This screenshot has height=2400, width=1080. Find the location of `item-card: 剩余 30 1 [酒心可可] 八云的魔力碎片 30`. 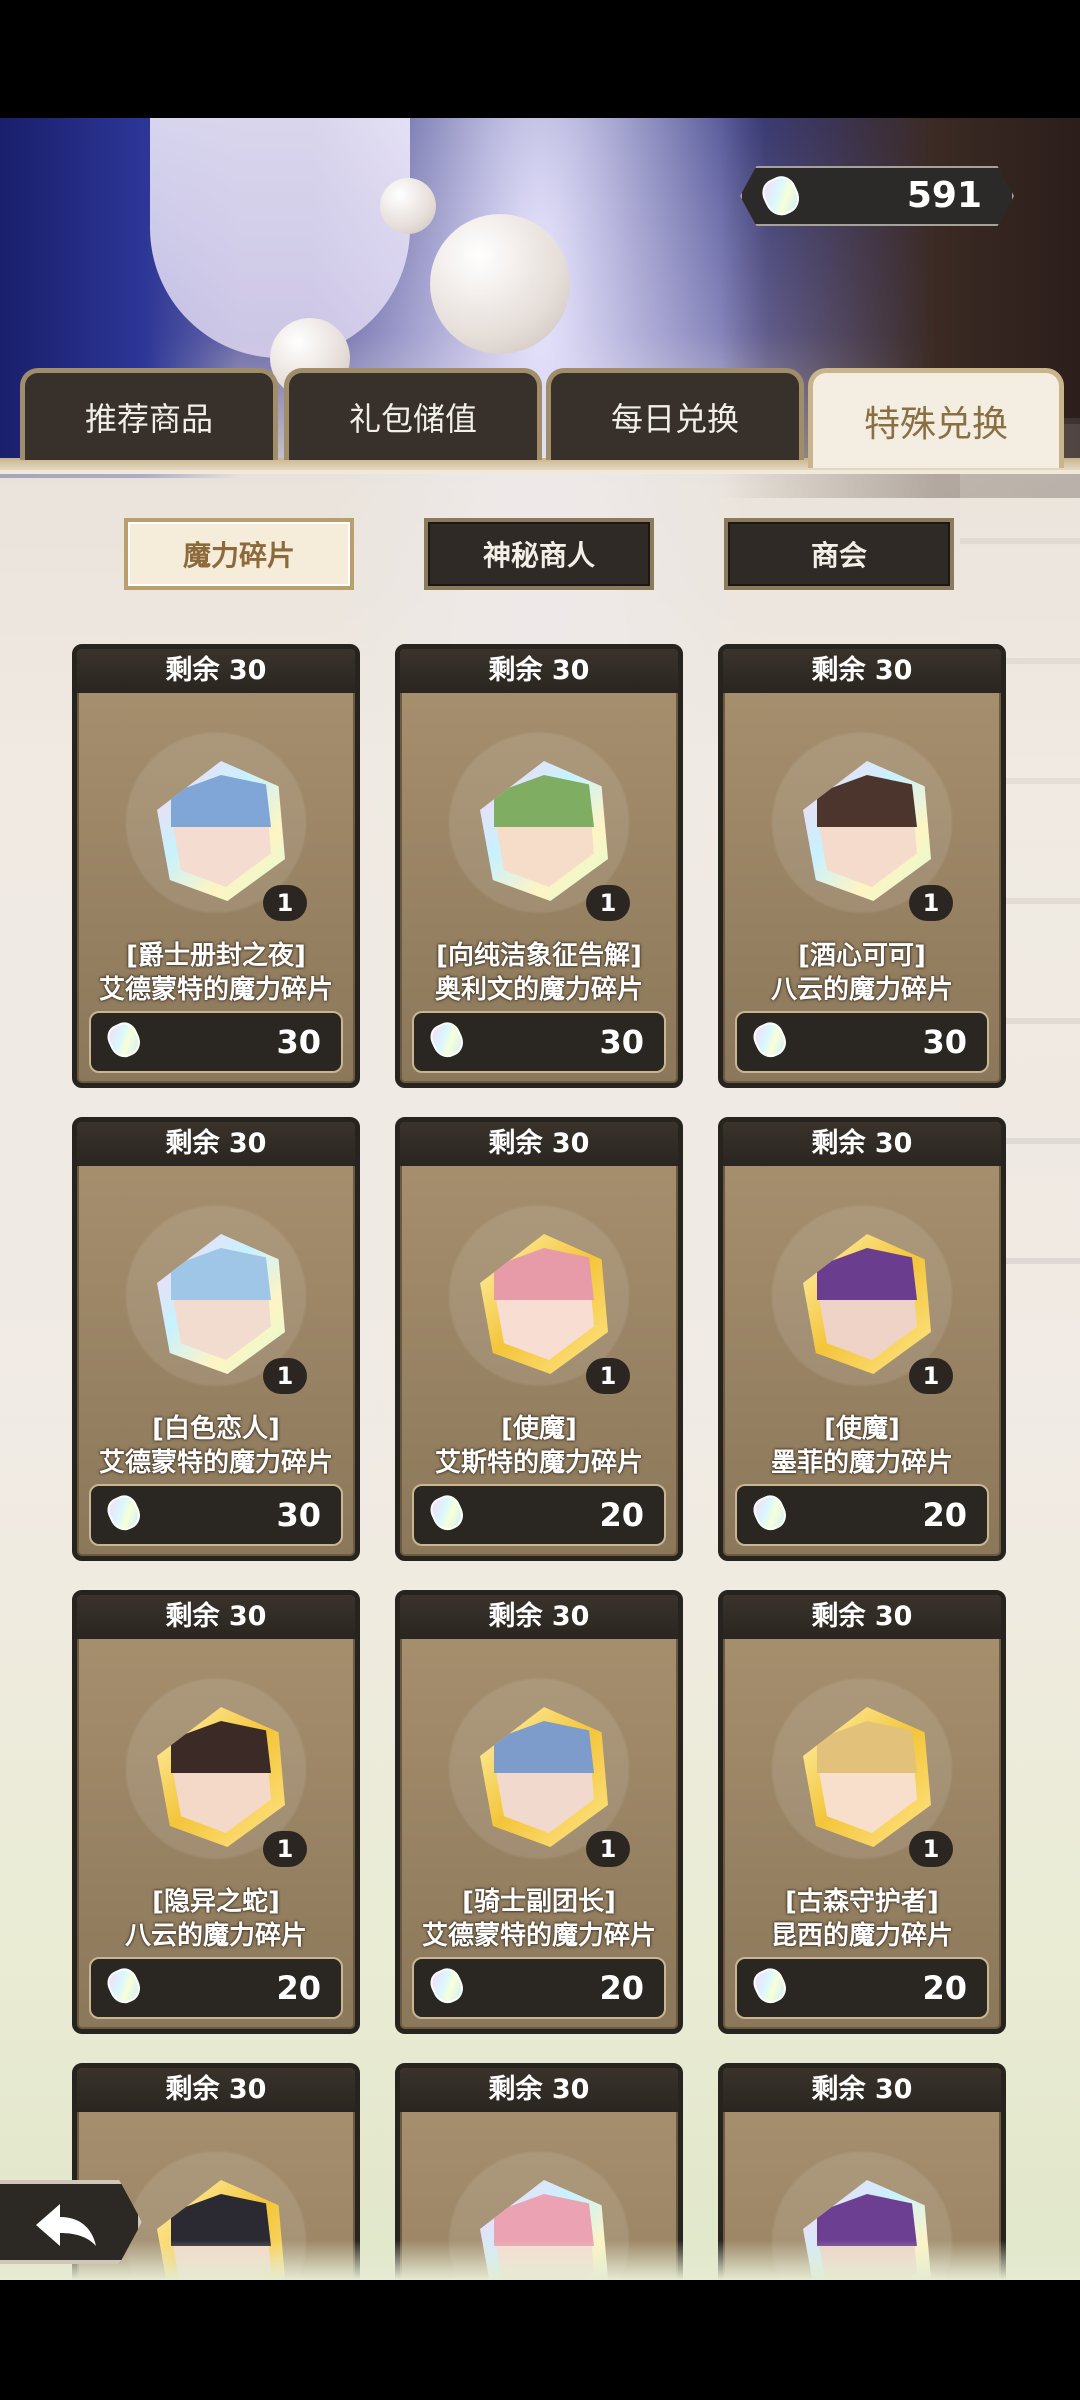

item-card: 剩余 30 1 [酒心可可] 八云的魔力碎片 30 is located at coordinates (862, 866).